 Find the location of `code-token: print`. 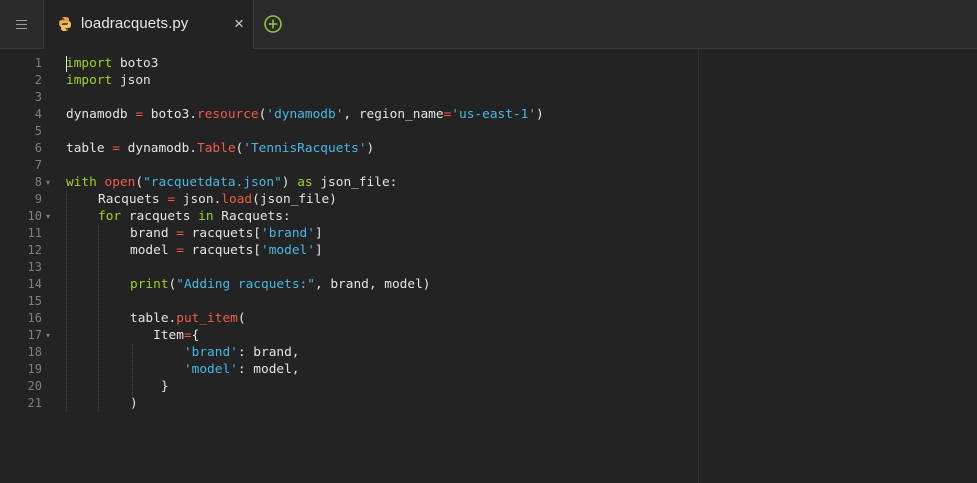

code-token: print is located at coordinates (149, 284).